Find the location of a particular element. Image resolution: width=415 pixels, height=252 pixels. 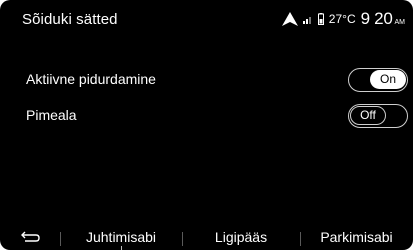

status-bar: 27°C 9 20 AM is located at coordinates (343, 19).